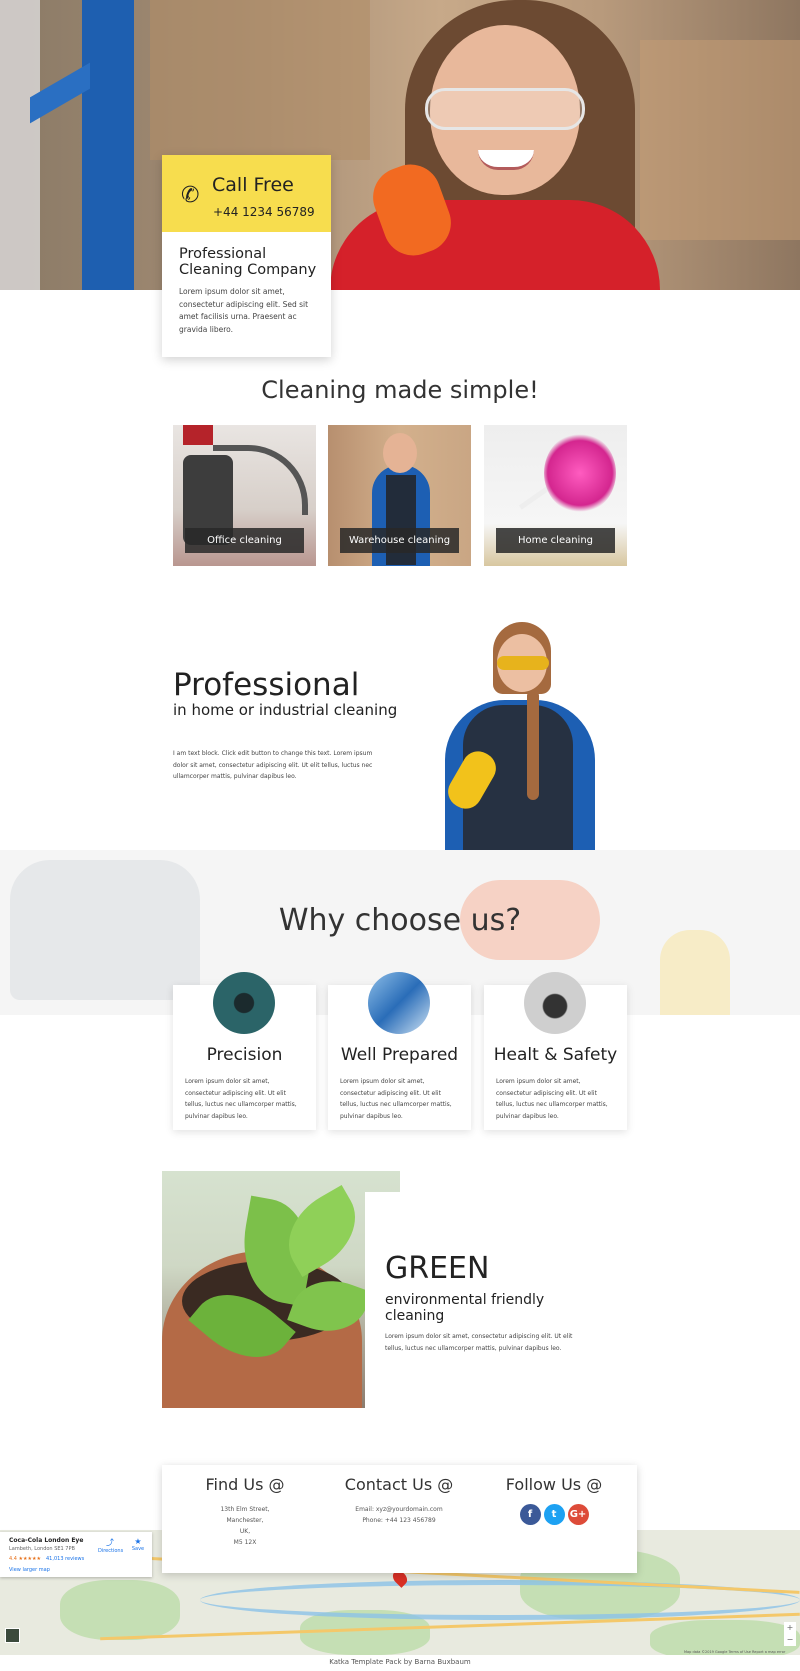 The height and width of the screenshot is (1671, 800). What do you see at coordinates (512, 735) in the screenshot?
I see `cleaner-image` at bounding box center [512, 735].